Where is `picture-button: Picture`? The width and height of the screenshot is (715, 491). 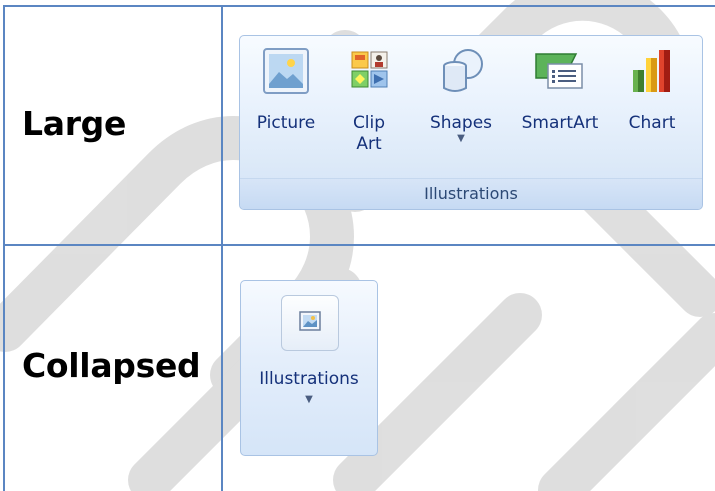 picture-button: Picture is located at coordinates (286, 89).